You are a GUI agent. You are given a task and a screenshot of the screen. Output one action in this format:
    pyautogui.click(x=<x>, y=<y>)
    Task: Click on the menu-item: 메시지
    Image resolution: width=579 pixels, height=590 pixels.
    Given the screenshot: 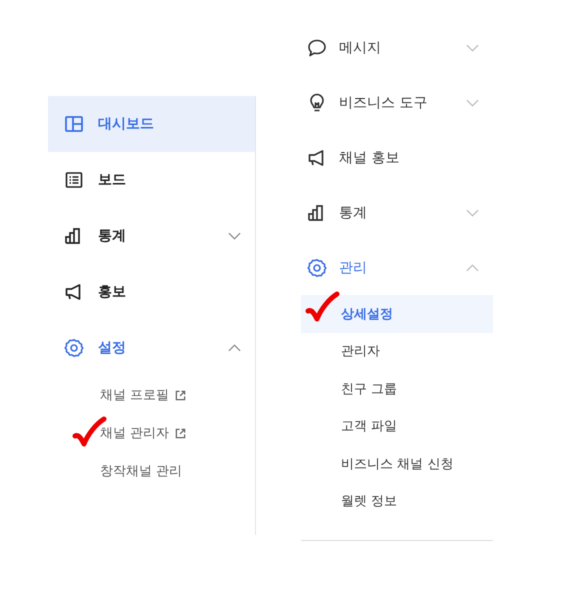 What is the action you would take?
    pyautogui.click(x=397, y=47)
    